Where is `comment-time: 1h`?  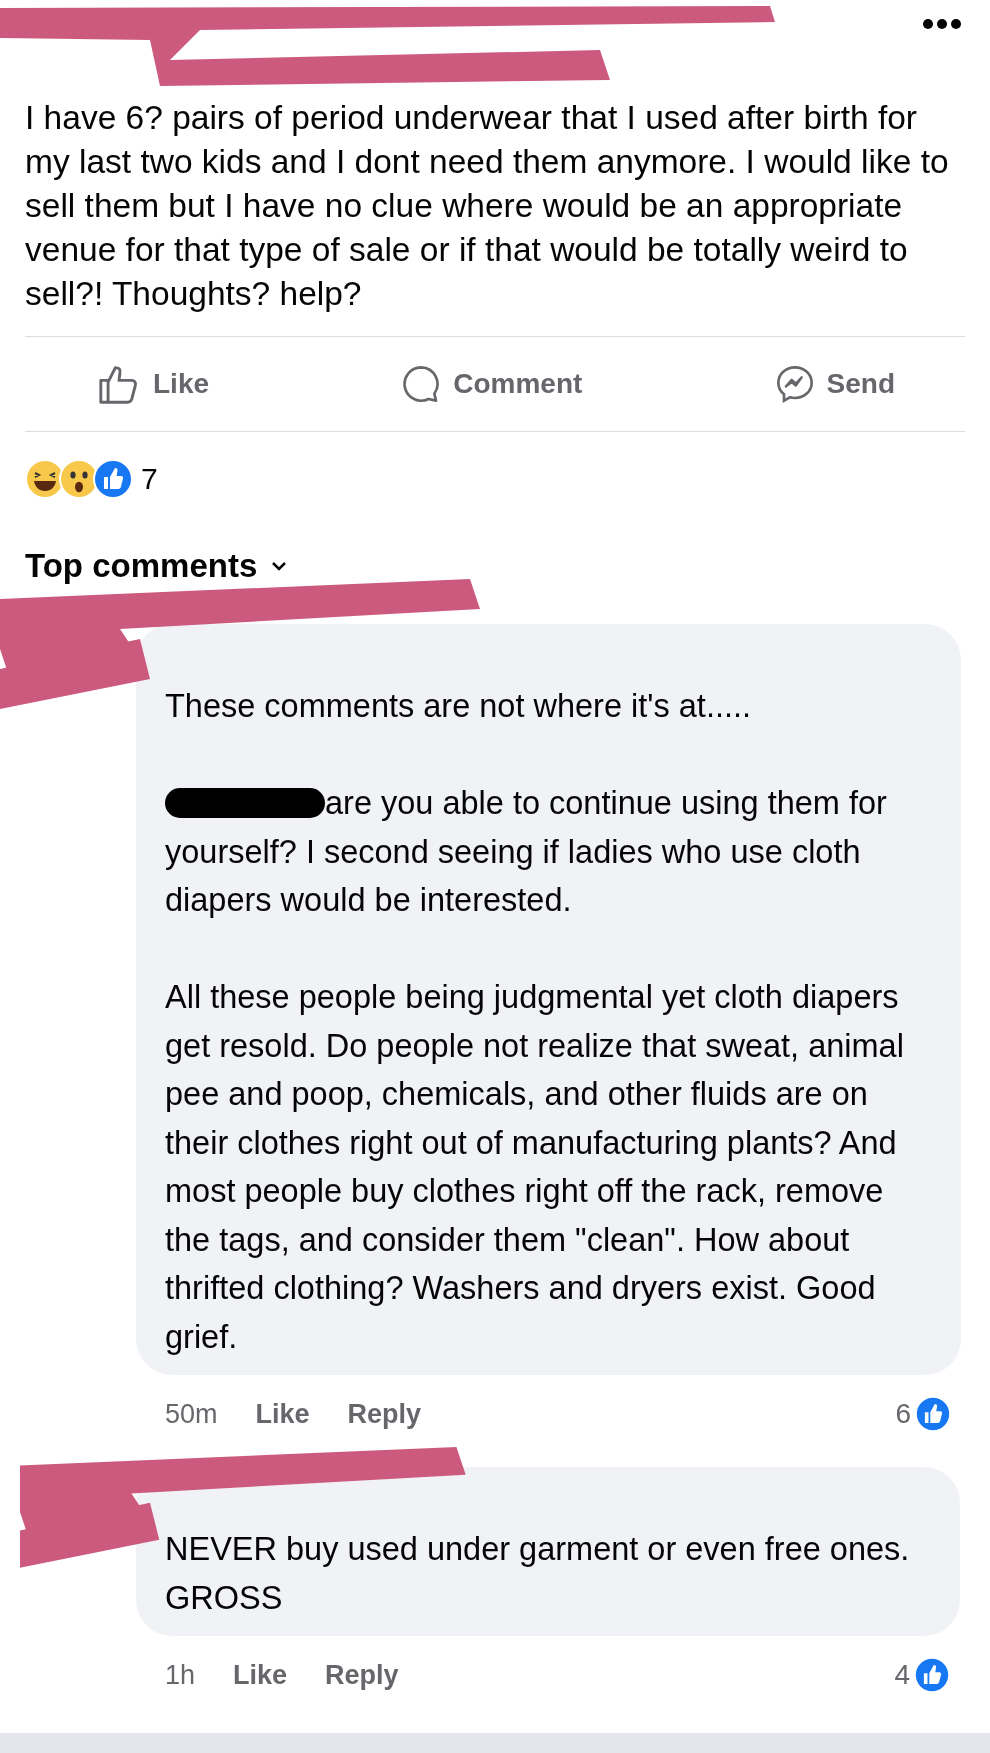
comment-time: 1h is located at coordinates (180, 1675).